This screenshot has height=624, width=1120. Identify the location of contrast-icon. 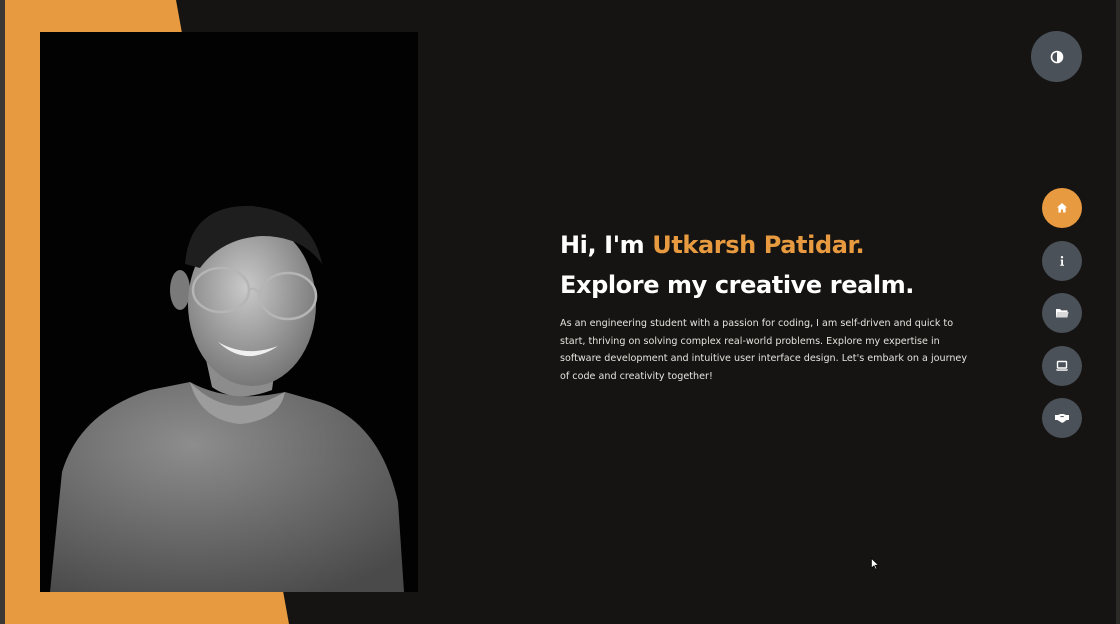
(1056, 56).